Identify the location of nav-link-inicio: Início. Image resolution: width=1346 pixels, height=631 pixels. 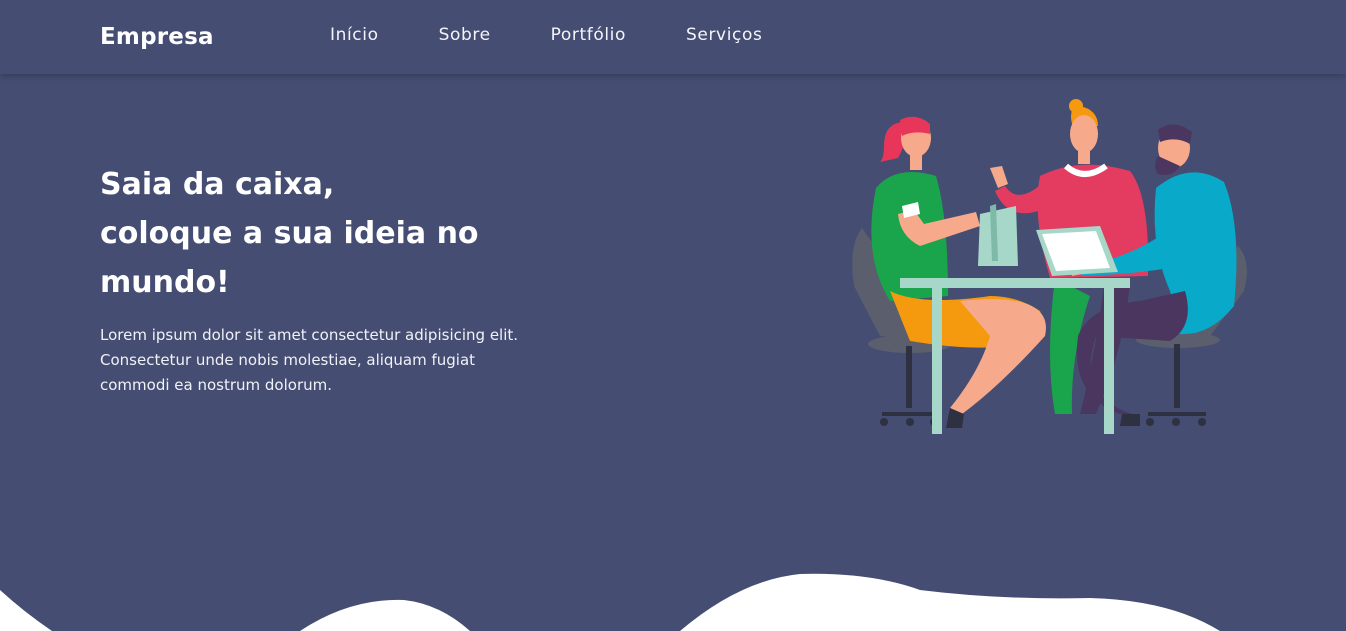
(354, 35).